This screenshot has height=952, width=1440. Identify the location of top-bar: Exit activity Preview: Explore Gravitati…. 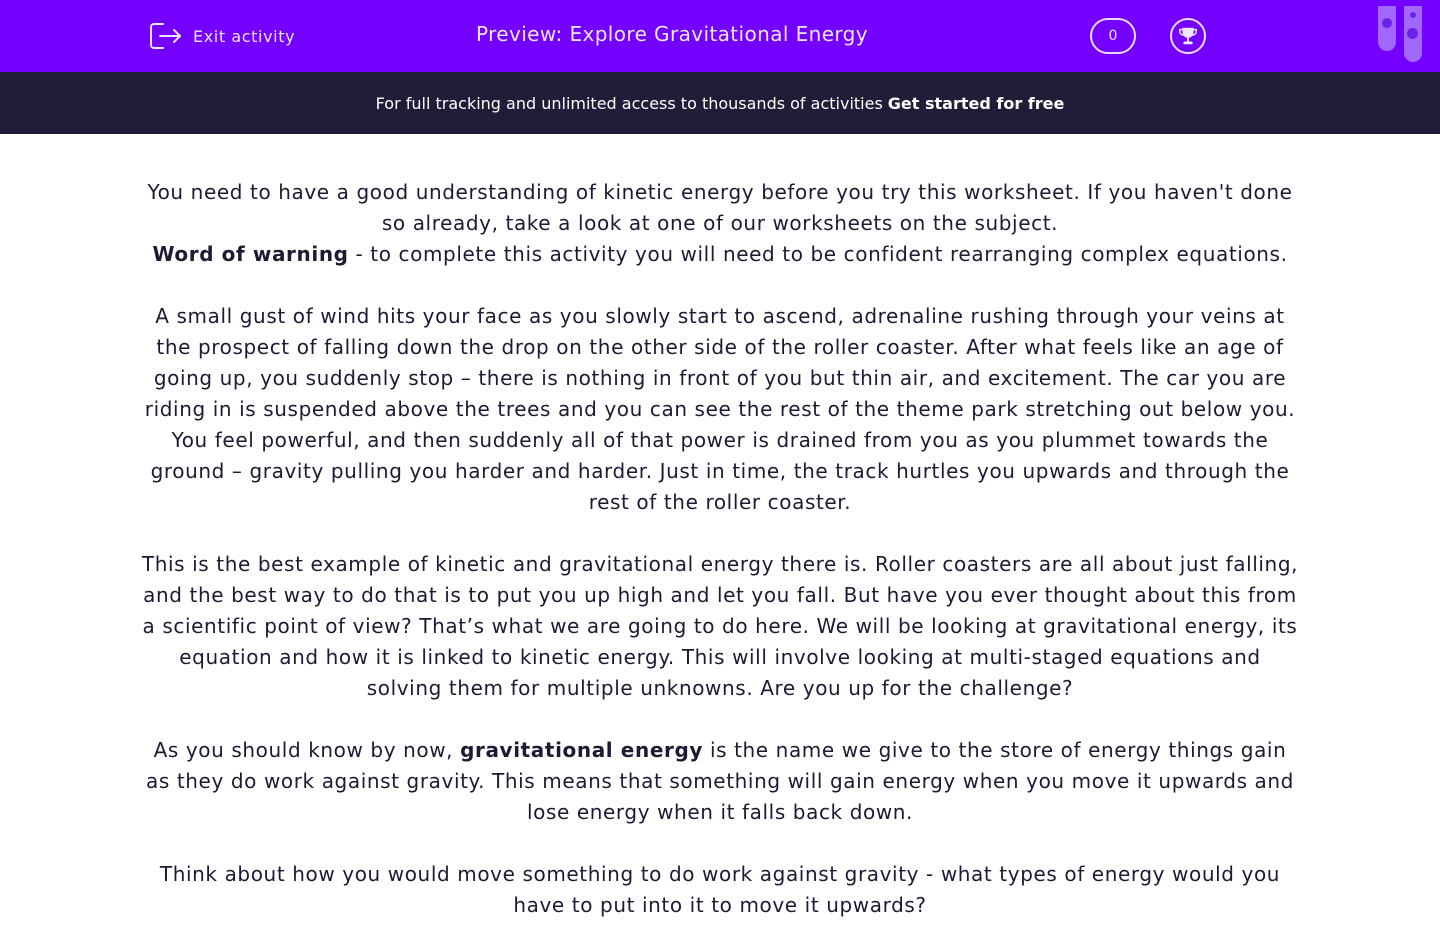
(720, 36).